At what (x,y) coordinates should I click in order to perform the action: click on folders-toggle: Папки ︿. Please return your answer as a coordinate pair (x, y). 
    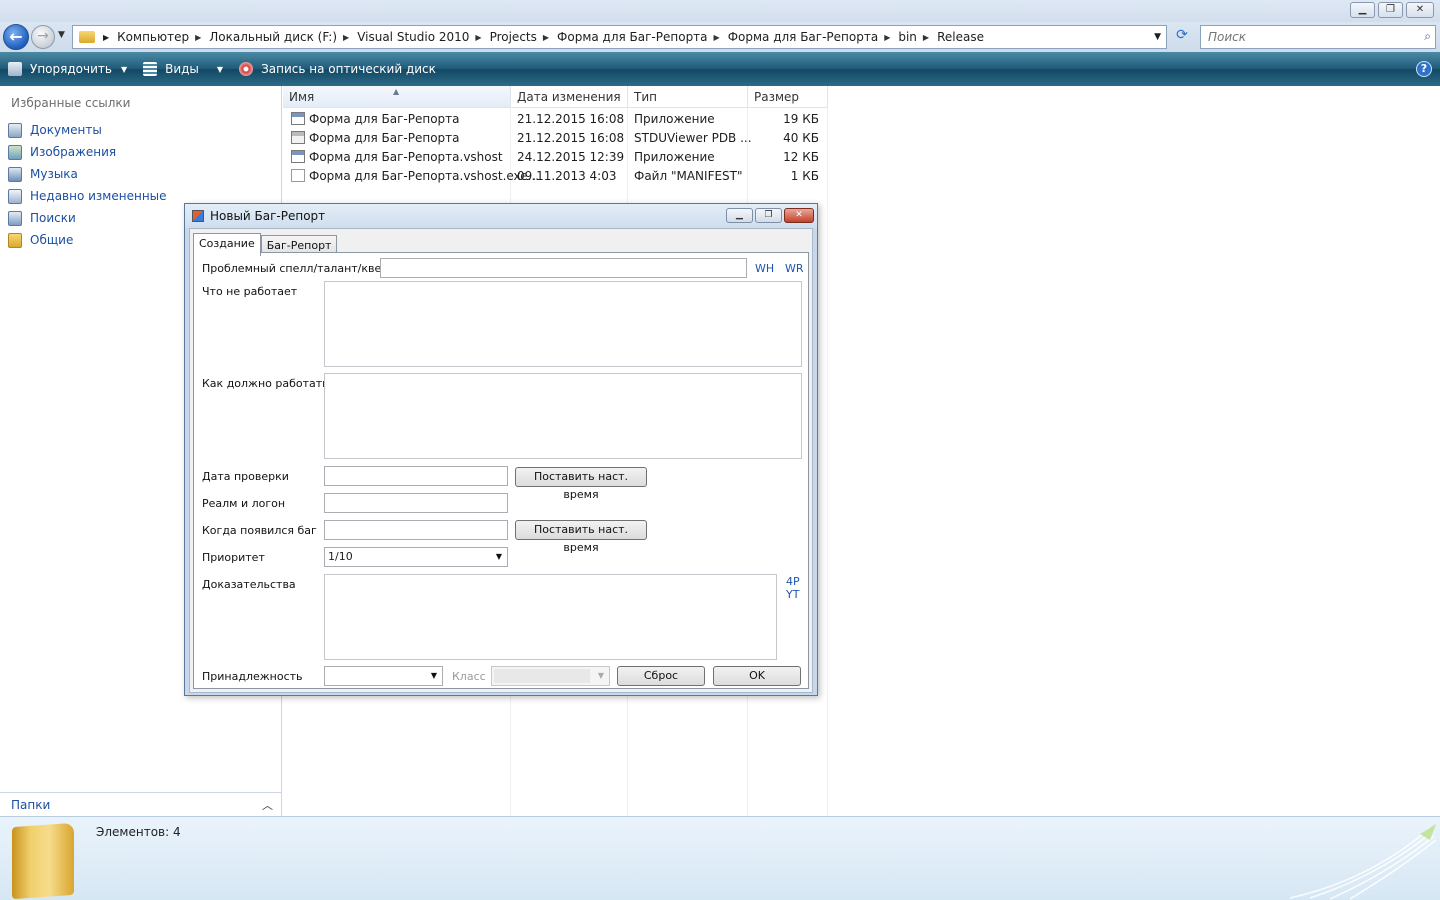
    Looking at the image, I should click on (140, 804).